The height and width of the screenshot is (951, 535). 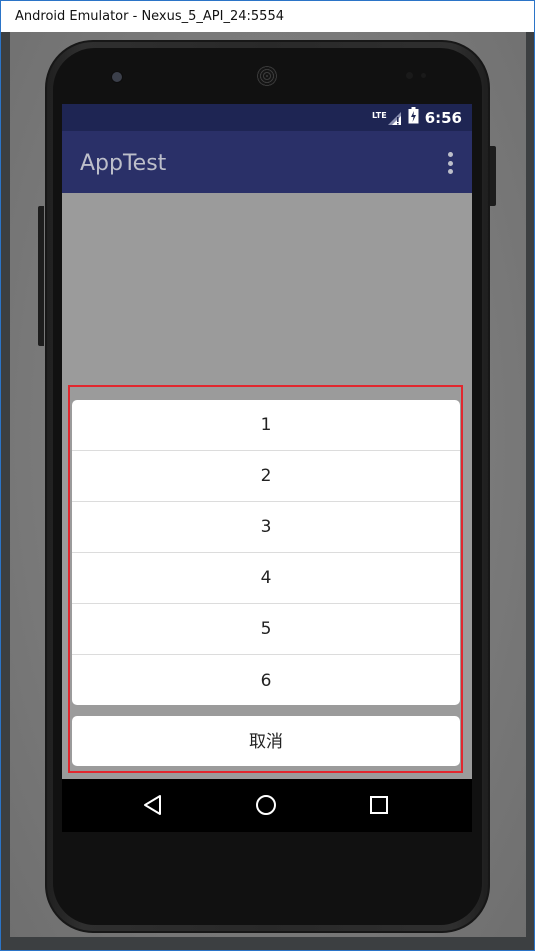 What do you see at coordinates (266, 578) in the screenshot?
I see `action-sheet-item-4: 4` at bounding box center [266, 578].